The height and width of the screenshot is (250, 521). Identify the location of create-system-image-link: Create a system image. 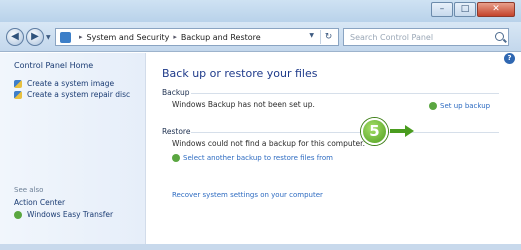
(64, 83).